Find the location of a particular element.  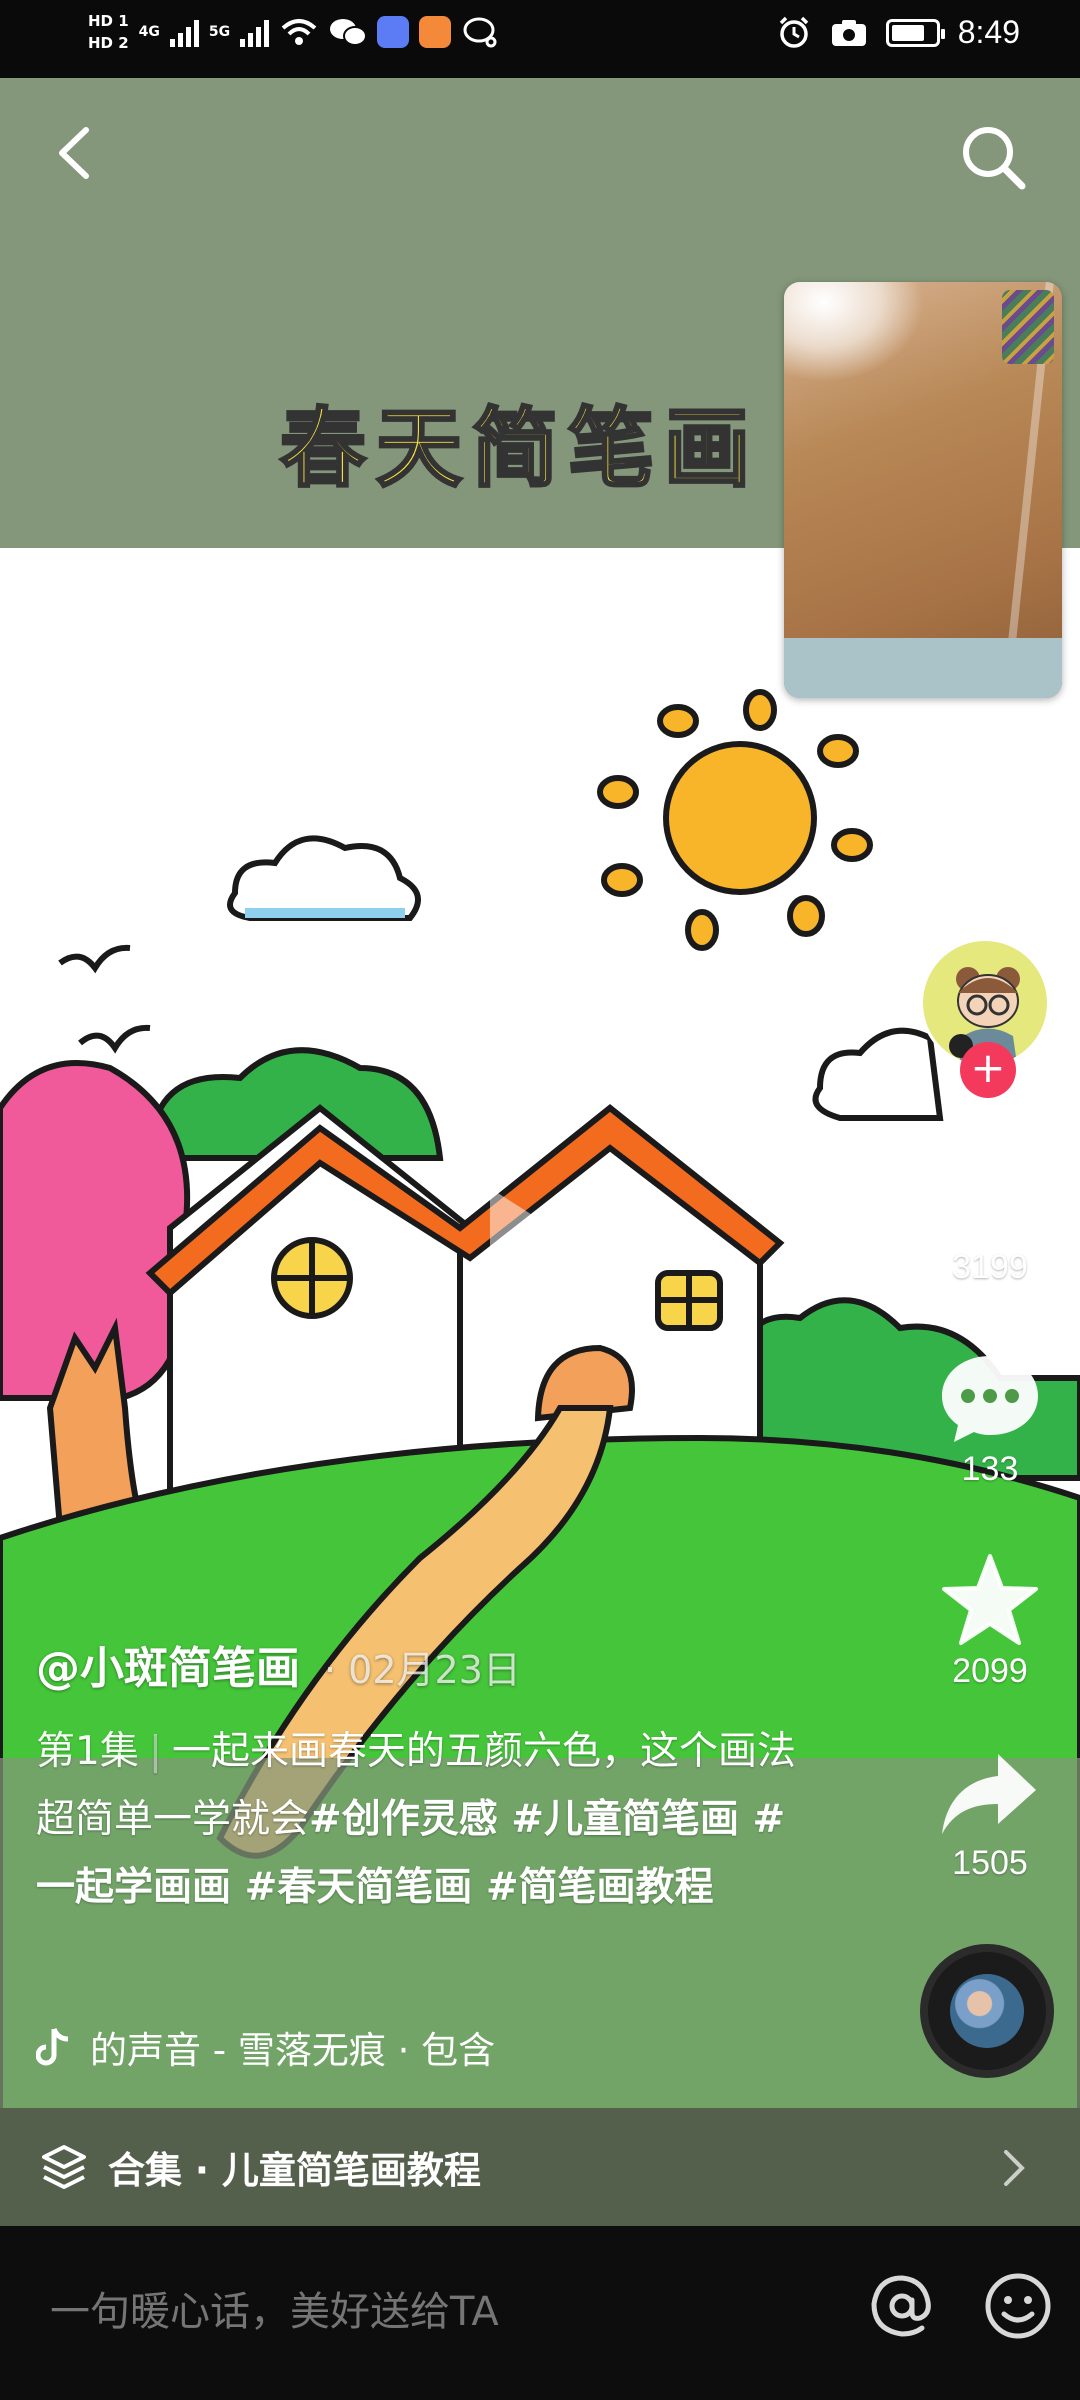

status-left: HD 1 HD 2 4G 5G is located at coordinates (293, 32).